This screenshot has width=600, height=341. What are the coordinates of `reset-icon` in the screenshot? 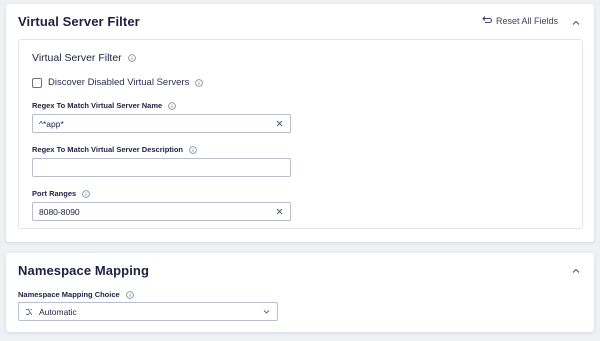 It's located at (487, 21).